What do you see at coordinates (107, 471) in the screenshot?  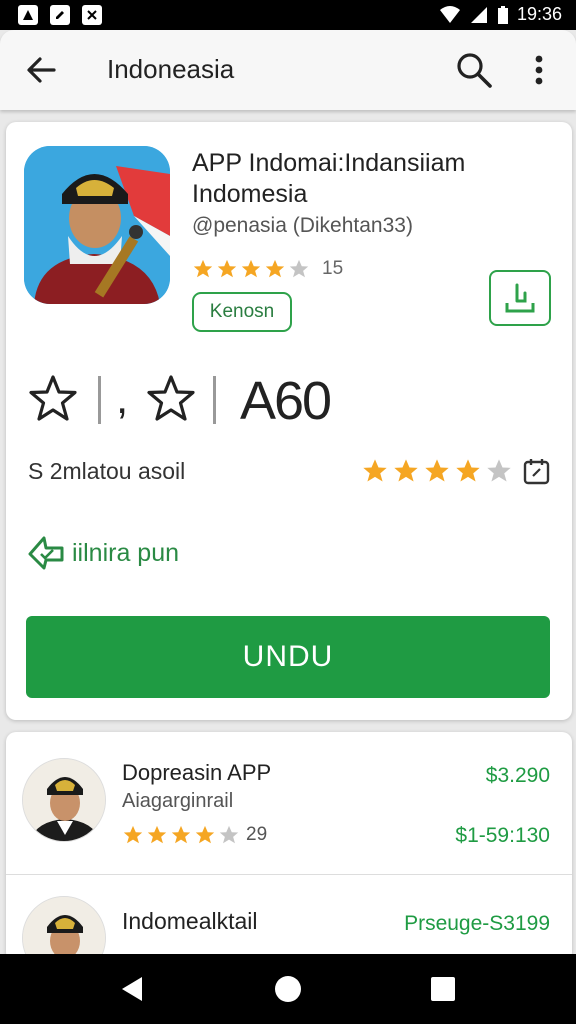 I see `info-text: S 2mlatou asoil` at bounding box center [107, 471].